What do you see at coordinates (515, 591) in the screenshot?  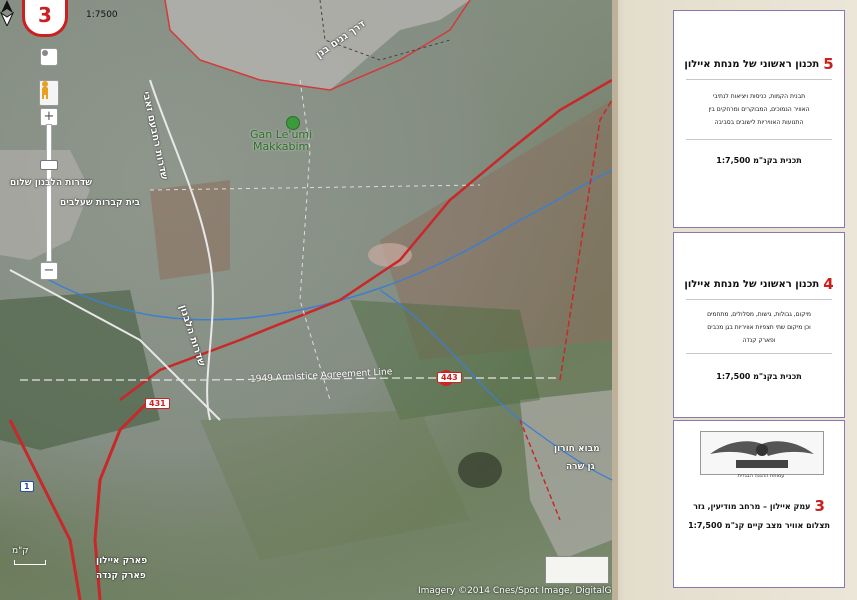 I see `imagery-credit: Imagery ©2014 Cnes/Spot Image, DigitalG` at bounding box center [515, 591].